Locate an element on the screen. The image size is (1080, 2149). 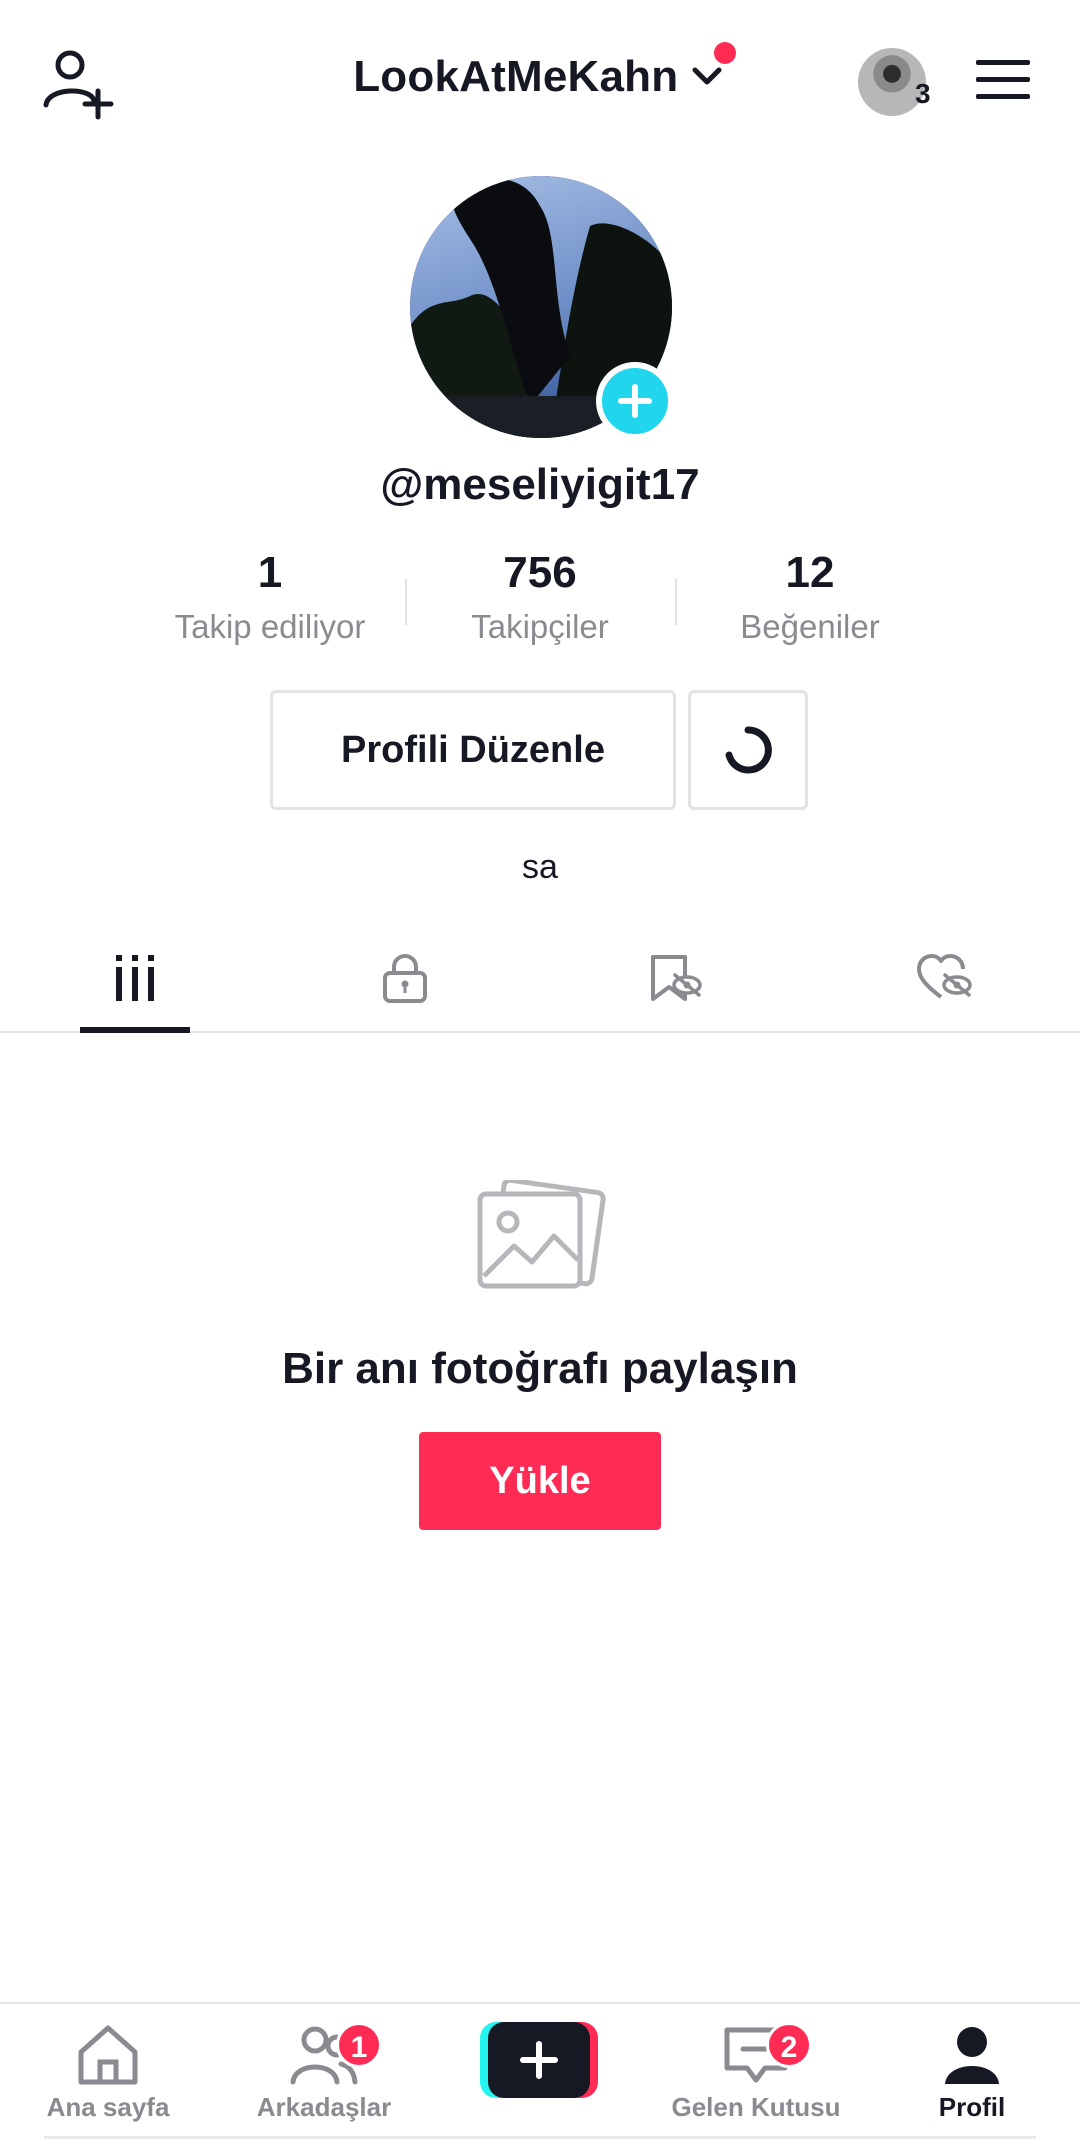
create-button is located at coordinates (539, 2060).